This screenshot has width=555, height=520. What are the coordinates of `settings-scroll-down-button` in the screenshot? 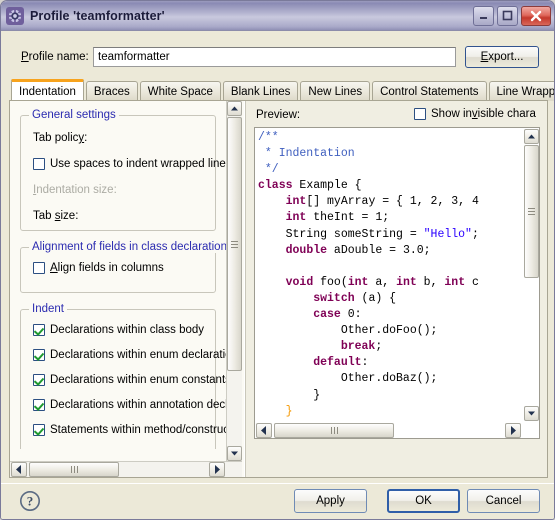 It's located at (234, 453).